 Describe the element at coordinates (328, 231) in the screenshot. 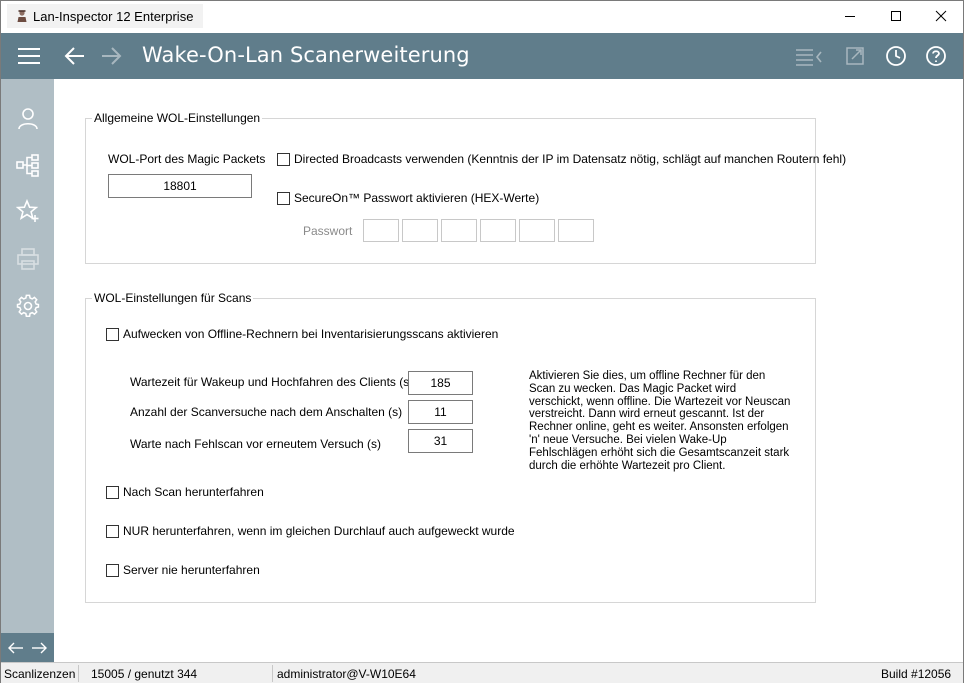

I see `password-label: Passwort` at that location.